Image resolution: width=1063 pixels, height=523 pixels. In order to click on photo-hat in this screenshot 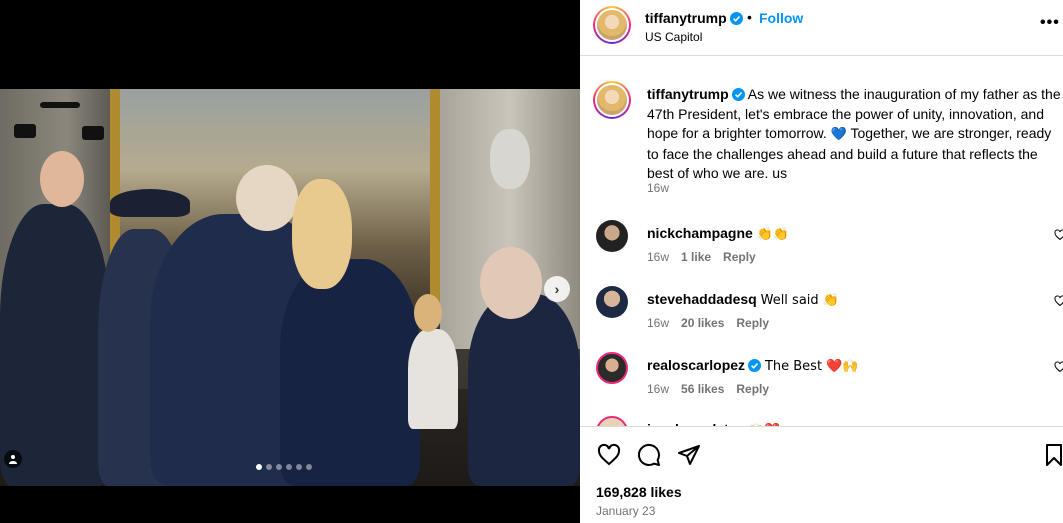, I will do `click(150, 203)`.